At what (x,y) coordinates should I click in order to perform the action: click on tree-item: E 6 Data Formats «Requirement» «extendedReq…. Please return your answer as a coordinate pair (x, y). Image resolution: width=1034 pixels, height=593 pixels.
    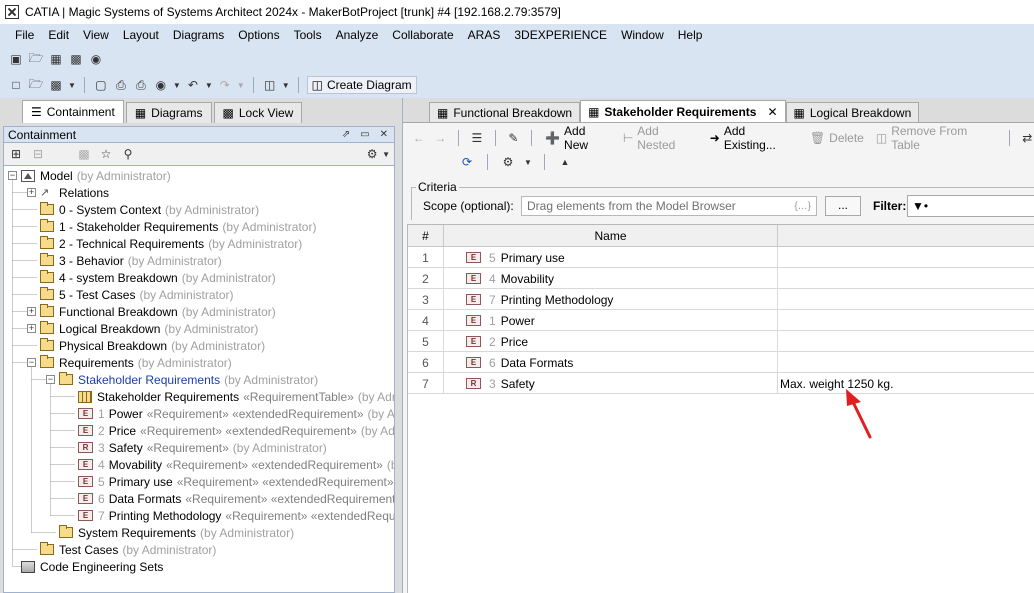
    Looking at the image, I should click on (229, 498).